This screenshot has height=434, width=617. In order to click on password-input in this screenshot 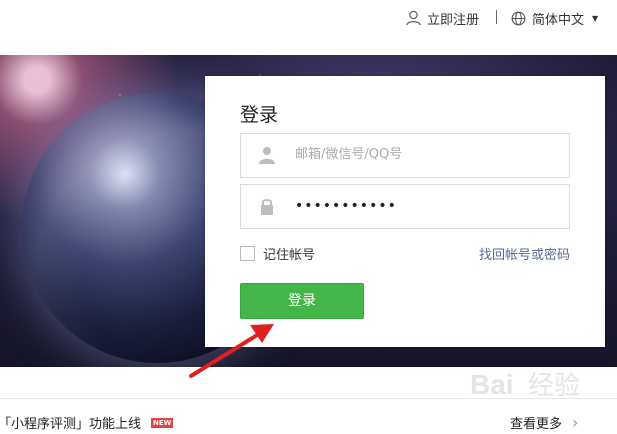, I will do `click(425, 205)`.